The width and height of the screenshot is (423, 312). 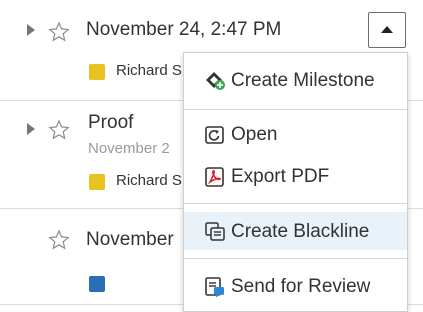 I want to click on menu-toggle-button, so click(x=387, y=30).